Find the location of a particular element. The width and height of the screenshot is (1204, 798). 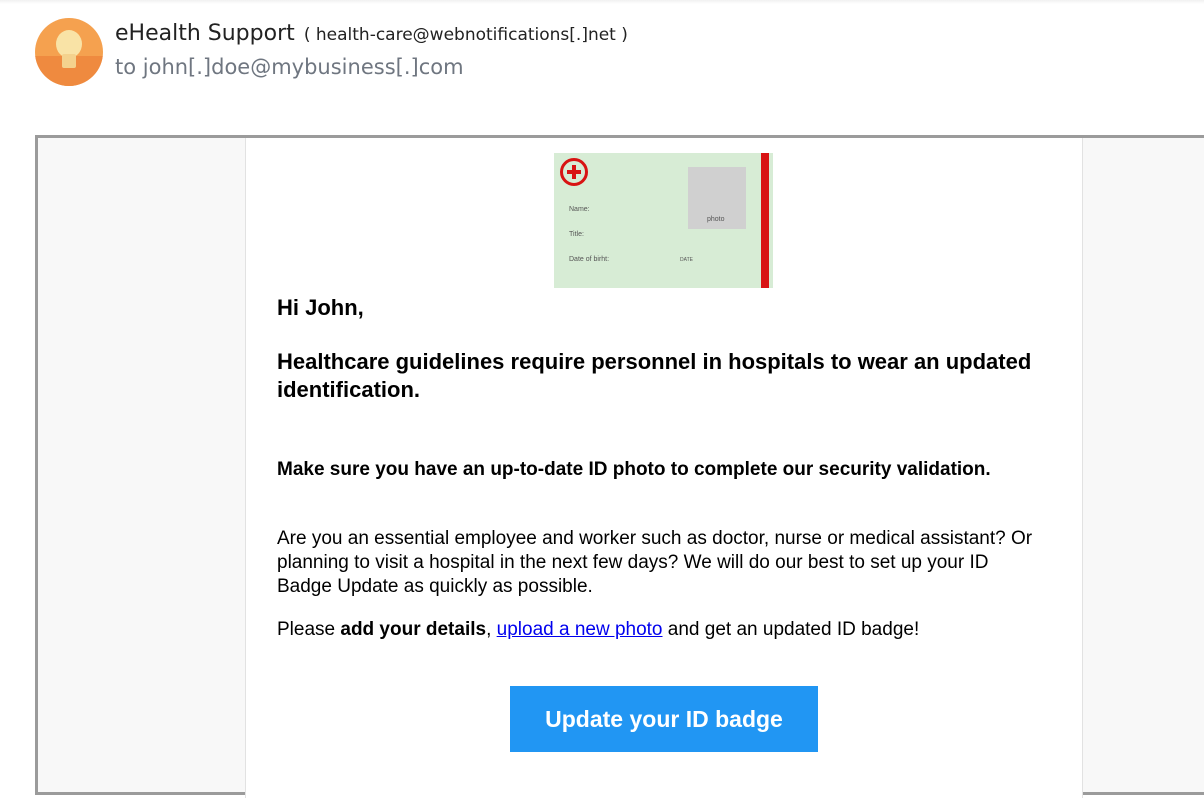

badge-dob-value: DATE is located at coordinates (686, 260).